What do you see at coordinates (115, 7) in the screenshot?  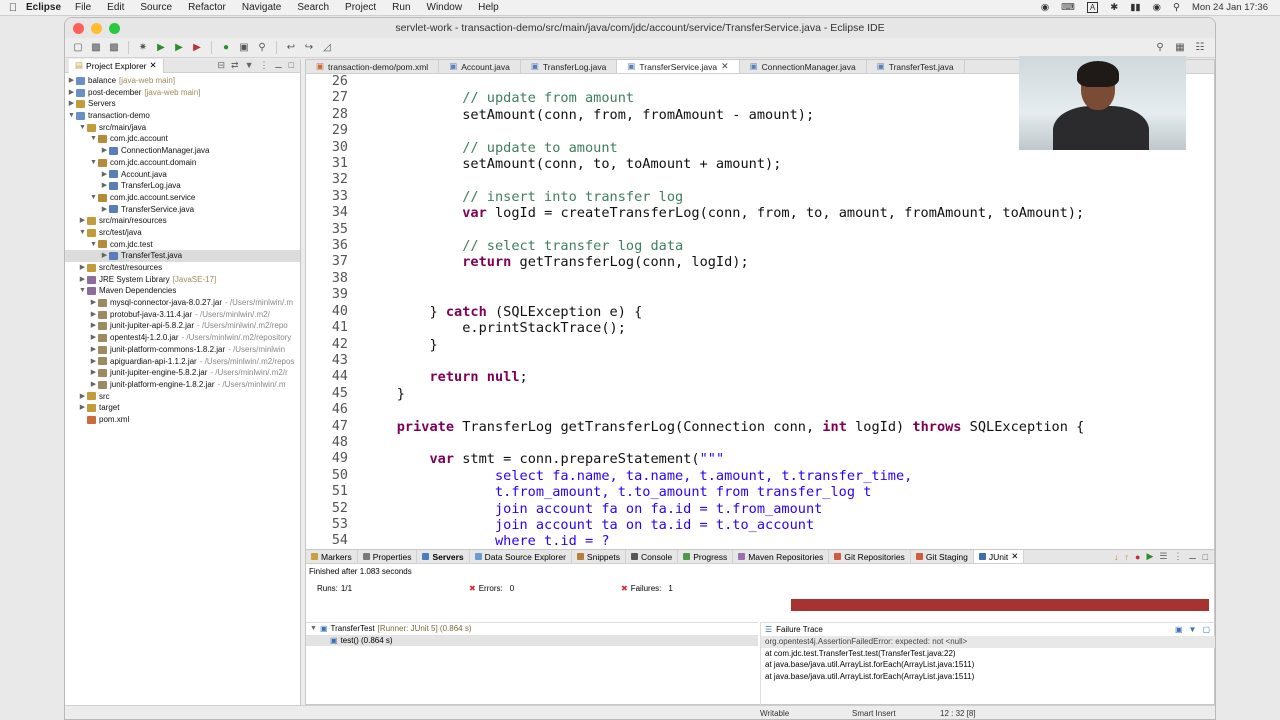 I see `menu-edit: Edit` at bounding box center [115, 7].